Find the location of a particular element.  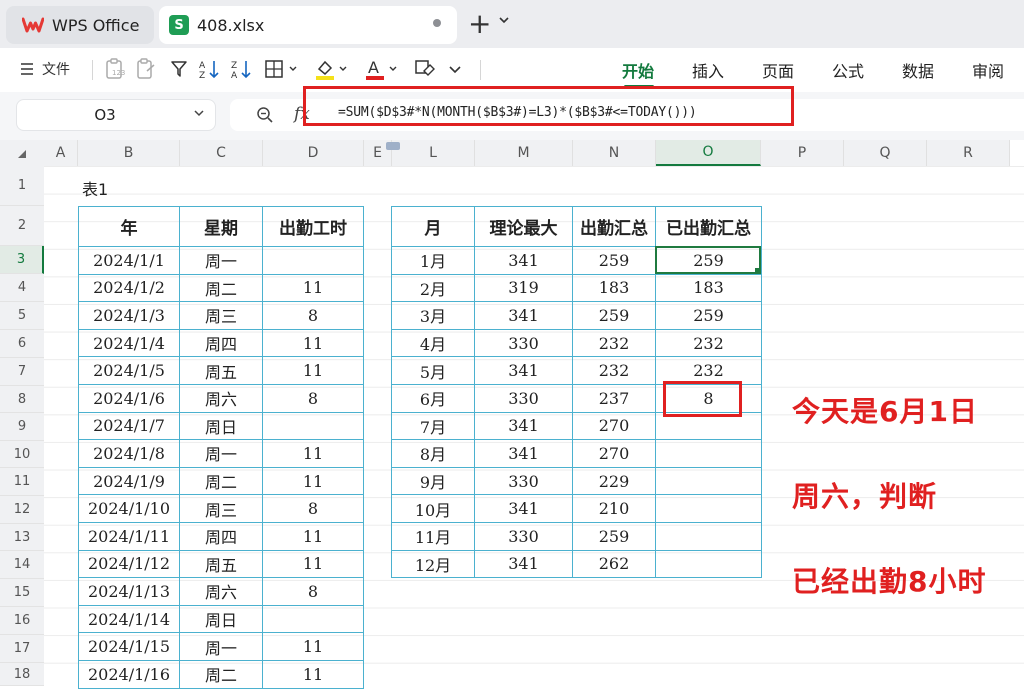

row-header-13: 13 is located at coordinates (22, 537).